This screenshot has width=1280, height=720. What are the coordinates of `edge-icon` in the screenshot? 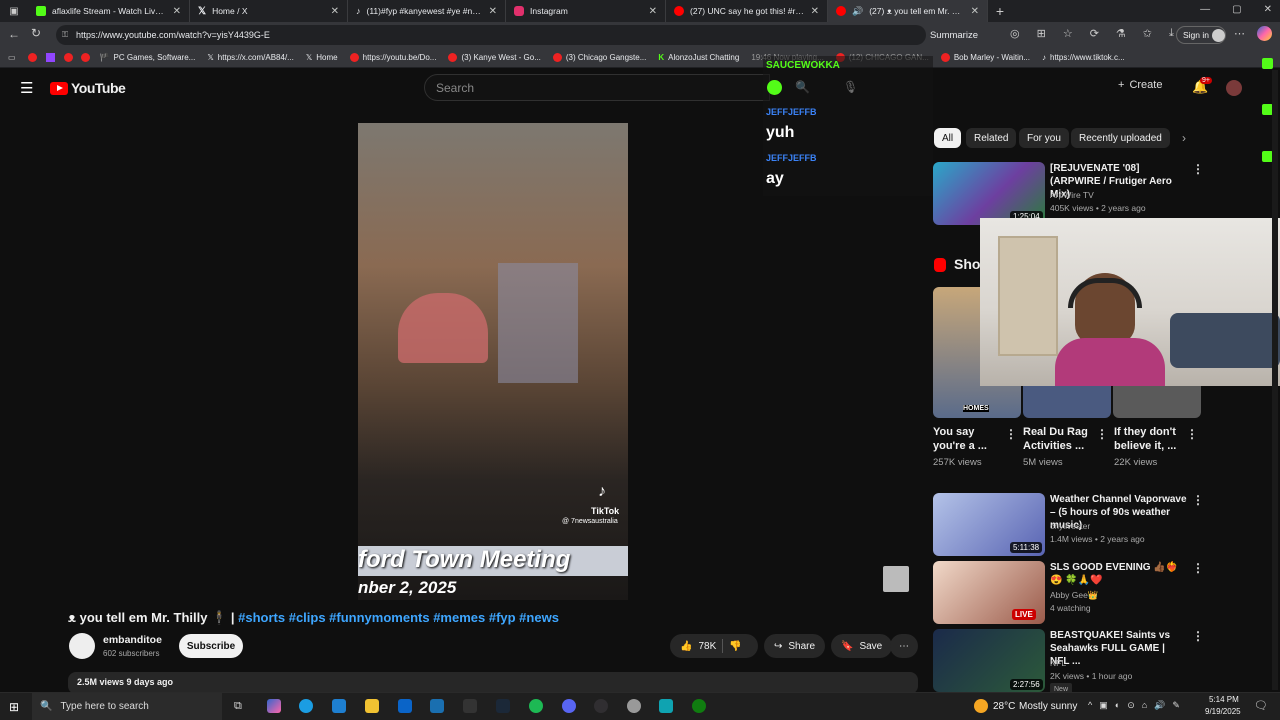 It's located at (306, 706).